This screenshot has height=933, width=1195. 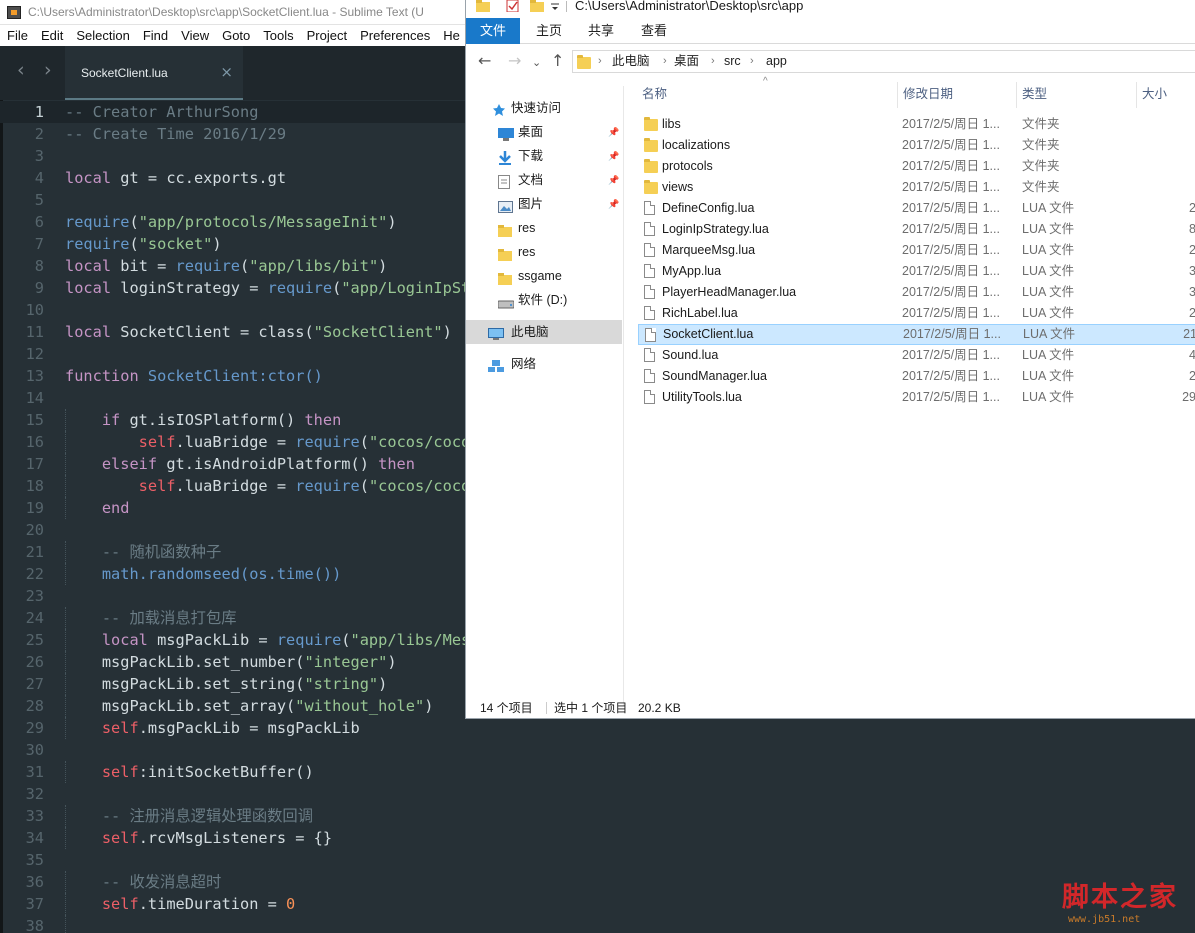 I want to click on file-row: SocketClient.lua 2017/2/5/周日 1... LUA 文件 21, so click(x=916, y=334).